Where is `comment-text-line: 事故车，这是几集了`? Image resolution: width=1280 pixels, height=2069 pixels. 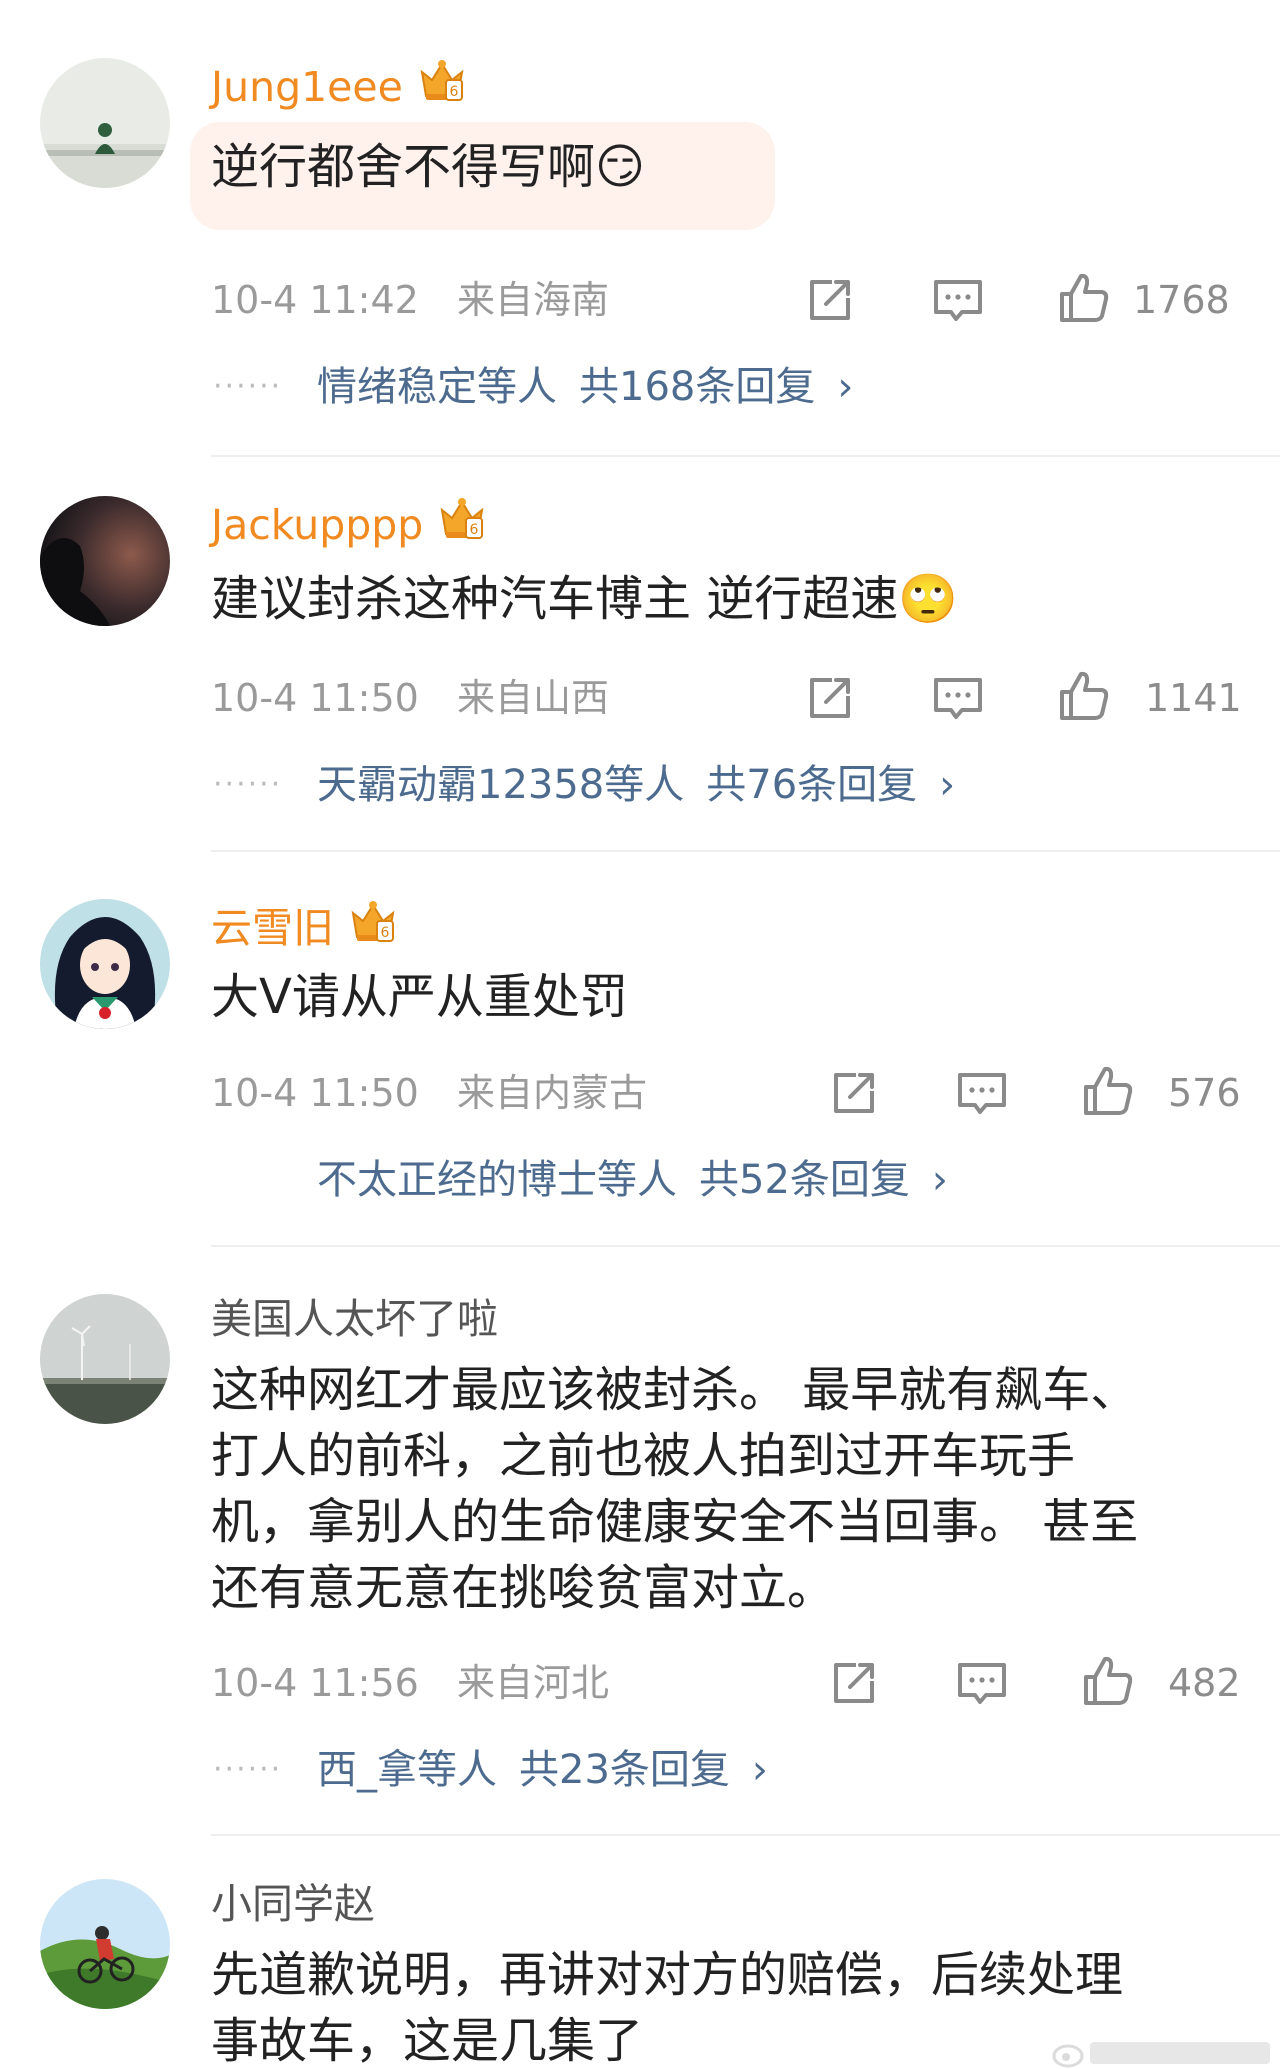
comment-text-line: 事故车，这是几集了 is located at coordinates (427, 2041).